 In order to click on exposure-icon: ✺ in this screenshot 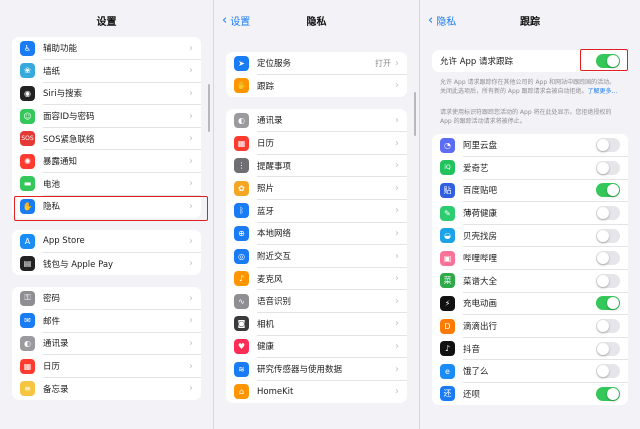, I will do `click(27, 161)`.